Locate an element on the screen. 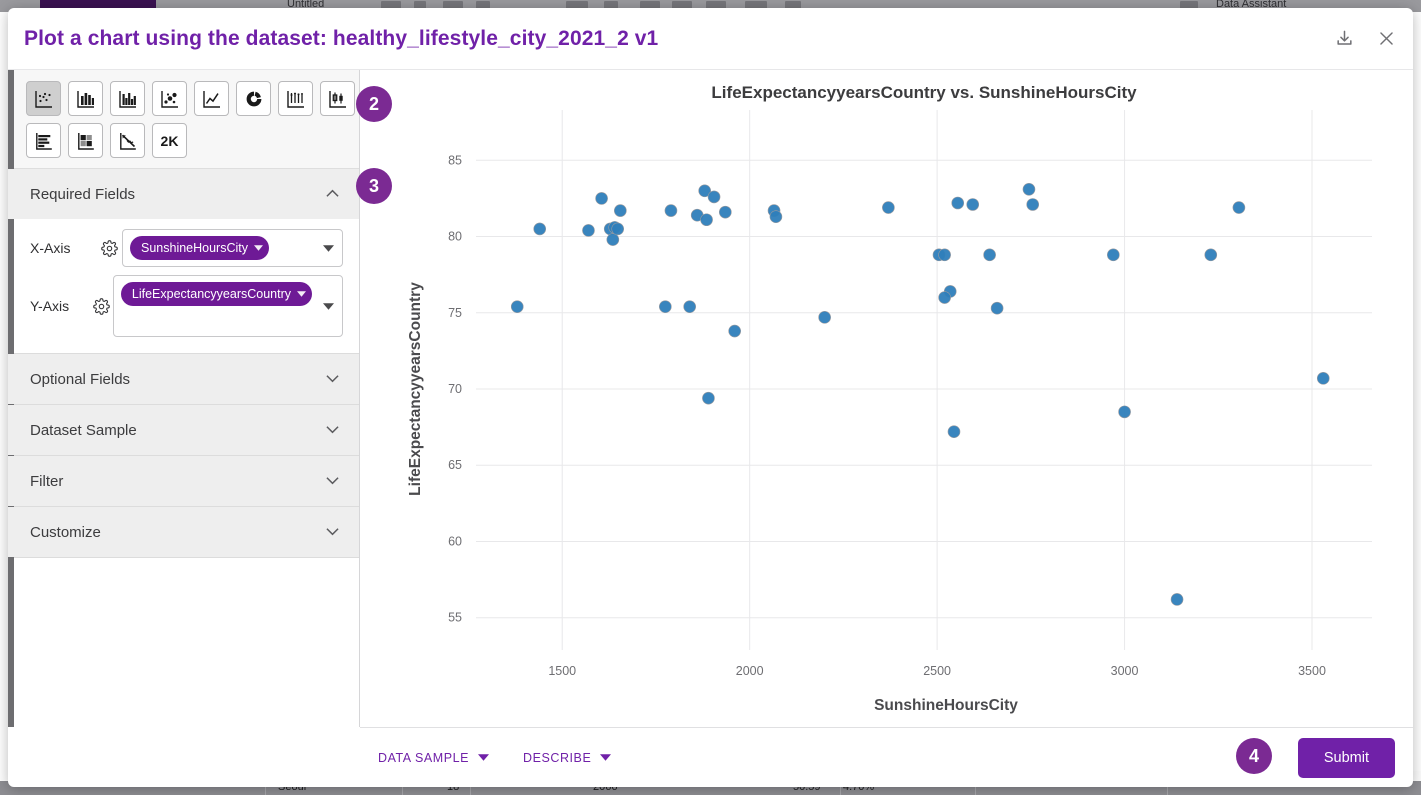 This screenshot has height=795, width=1421. section-header-customize: Customize is located at coordinates (183, 532).